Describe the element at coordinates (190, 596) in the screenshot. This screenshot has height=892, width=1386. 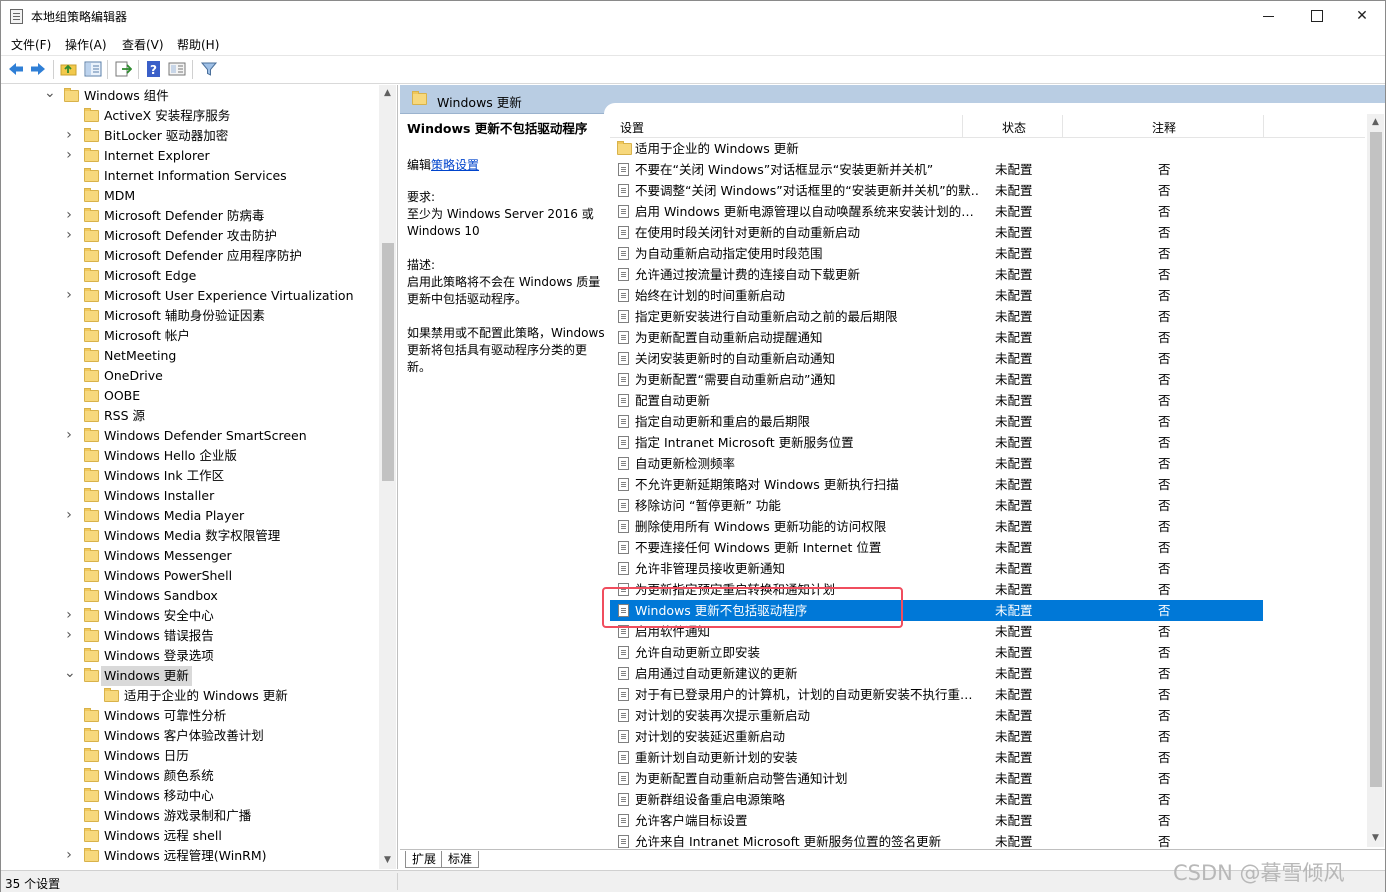
I see `tree-item: Windows Sandbox` at that location.